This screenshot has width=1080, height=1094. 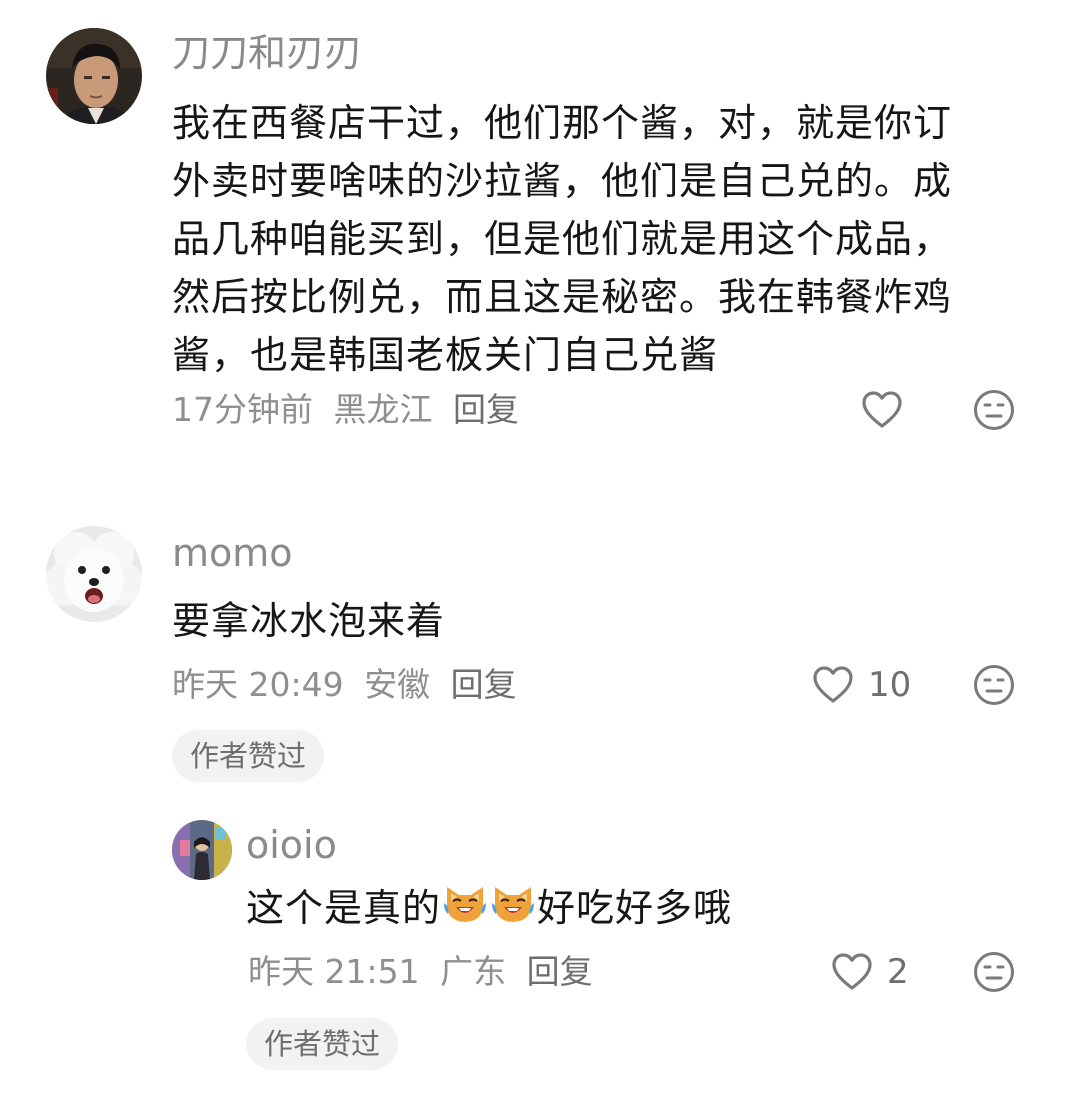 I want to click on comment-line: 我在西餐店干过，他们那个酱，对，就是你订, so click(x=562, y=123).